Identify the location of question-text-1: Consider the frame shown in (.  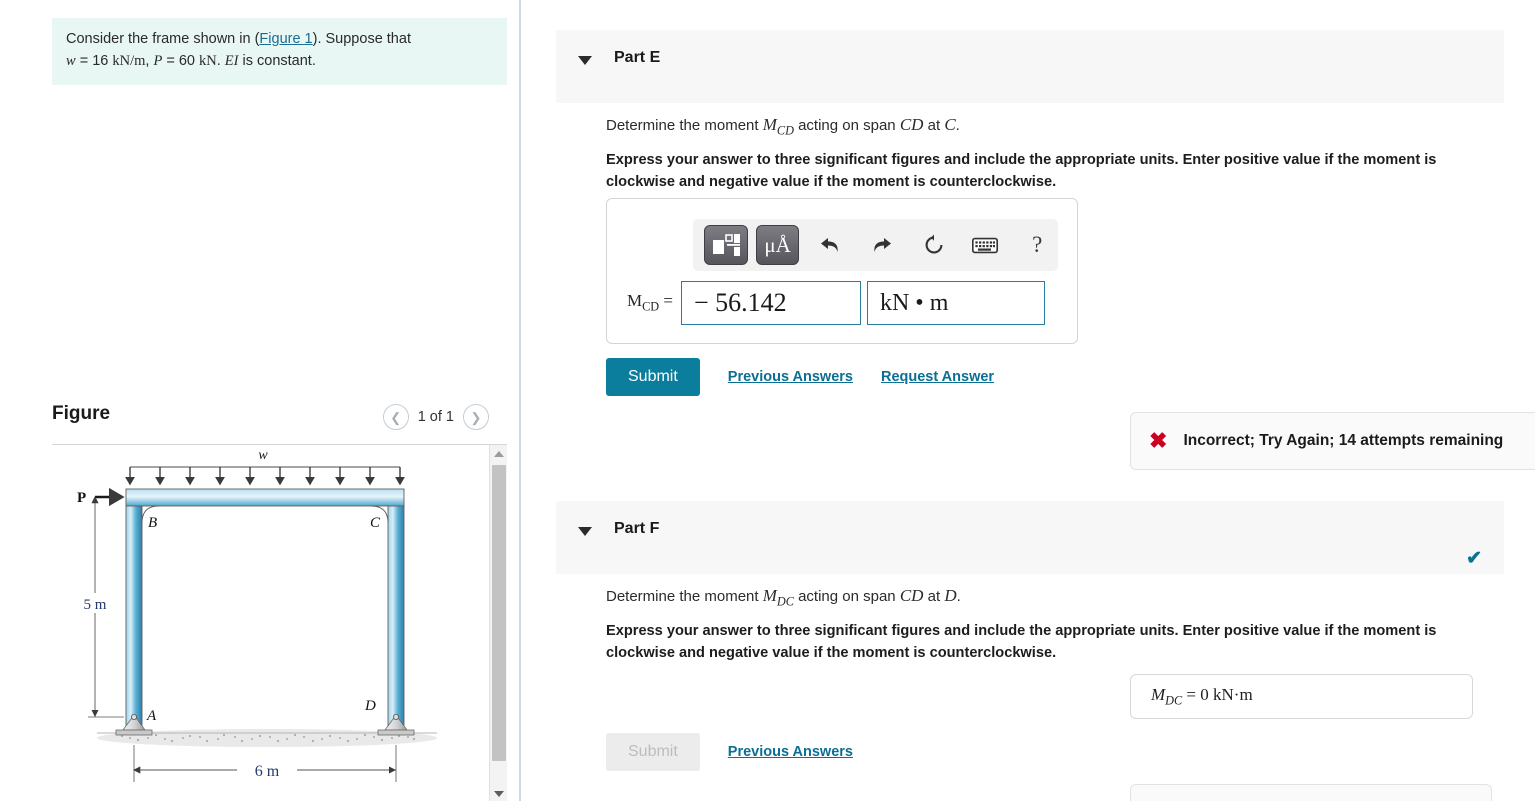
(163, 39).